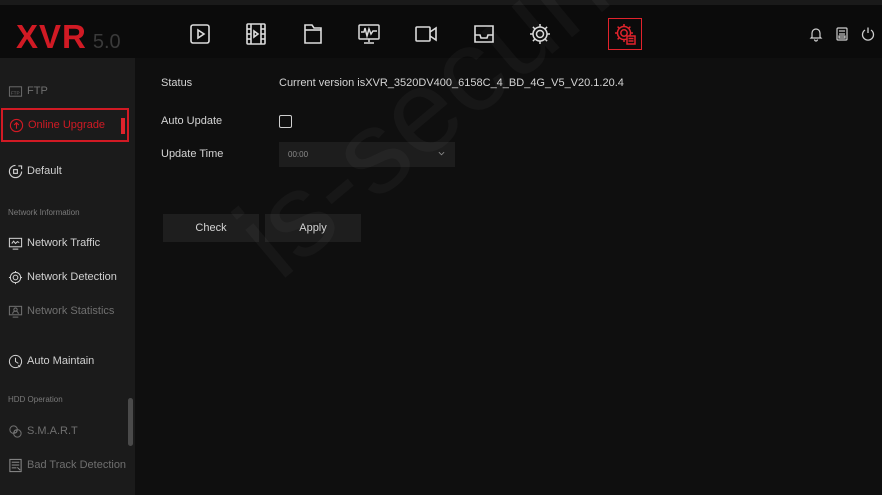  I want to click on sidebar-item-label: S.M.A.R.T, so click(52, 431).